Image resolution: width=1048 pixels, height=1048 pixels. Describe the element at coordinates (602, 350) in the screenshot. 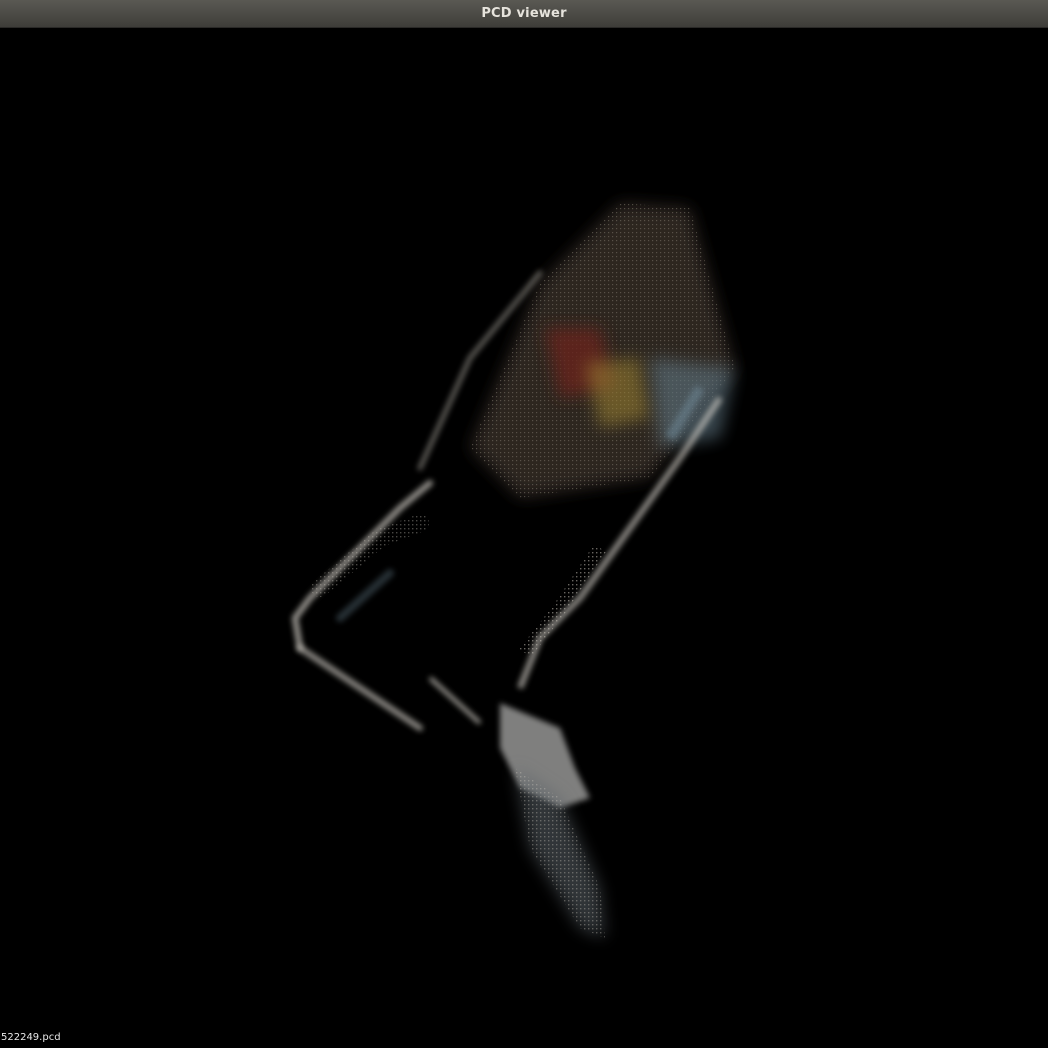

I see `point-cloud-upper` at that location.